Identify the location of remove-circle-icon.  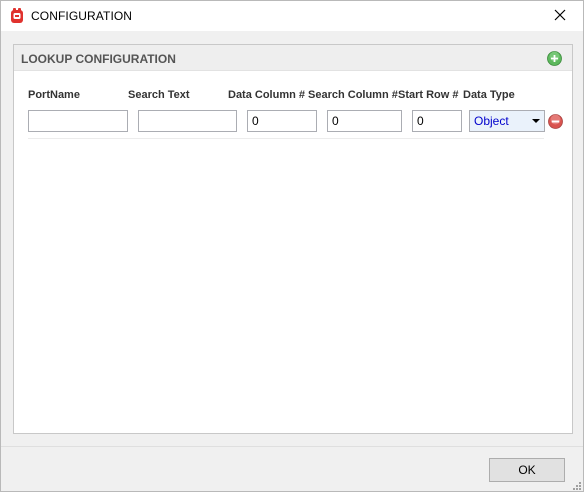
(555, 121).